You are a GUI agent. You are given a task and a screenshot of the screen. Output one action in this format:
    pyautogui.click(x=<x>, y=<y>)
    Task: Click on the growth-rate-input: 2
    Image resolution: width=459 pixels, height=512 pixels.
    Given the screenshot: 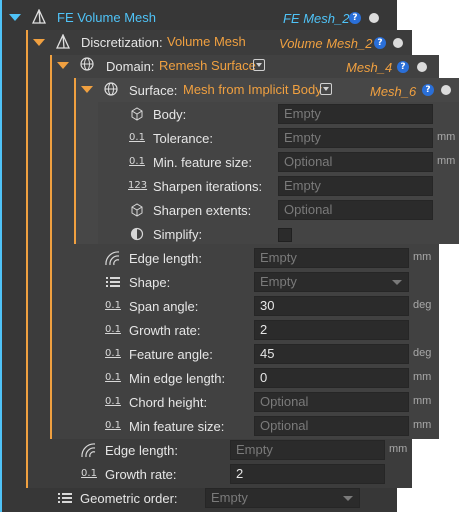 What is the action you would take?
    pyautogui.click(x=331, y=330)
    